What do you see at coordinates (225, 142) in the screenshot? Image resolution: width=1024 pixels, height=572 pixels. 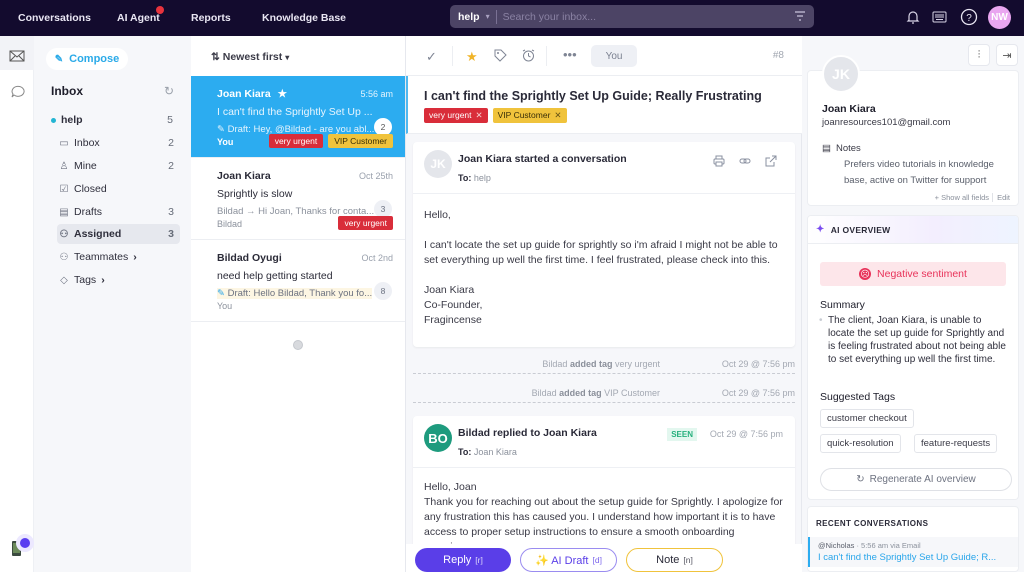 I see `assignee: You` at bounding box center [225, 142].